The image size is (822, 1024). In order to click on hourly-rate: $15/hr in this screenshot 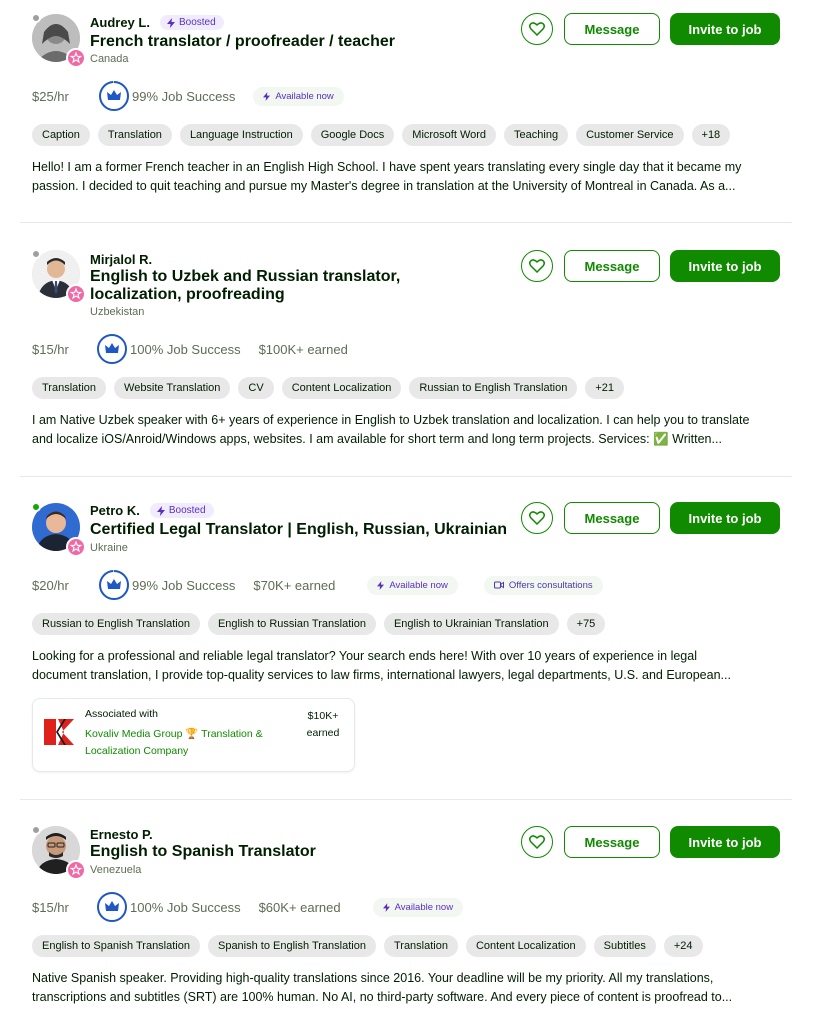, I will do `click(50, 349)`.